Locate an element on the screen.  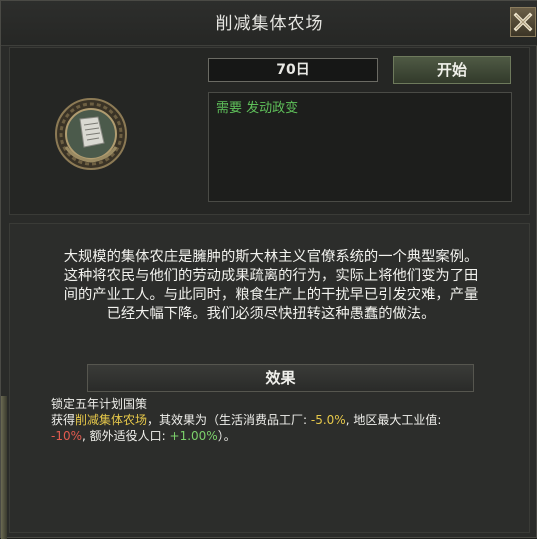
start-button: 开始 is located at coordinates (452, 70).